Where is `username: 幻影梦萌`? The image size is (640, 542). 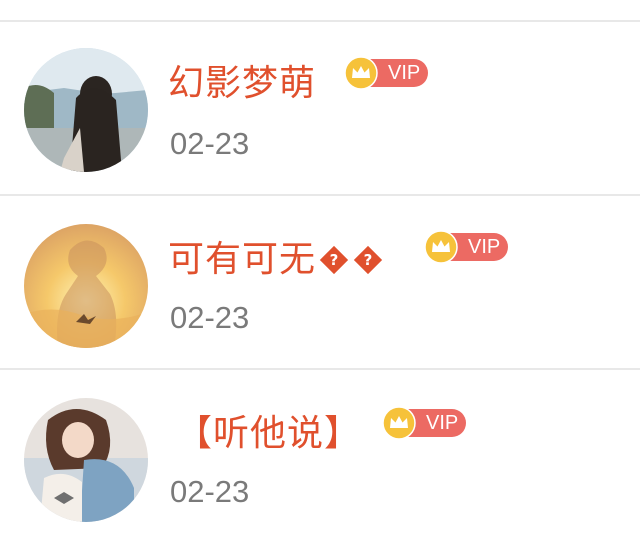
username: 幻影梦萌 is located at coordinates (242, 80).